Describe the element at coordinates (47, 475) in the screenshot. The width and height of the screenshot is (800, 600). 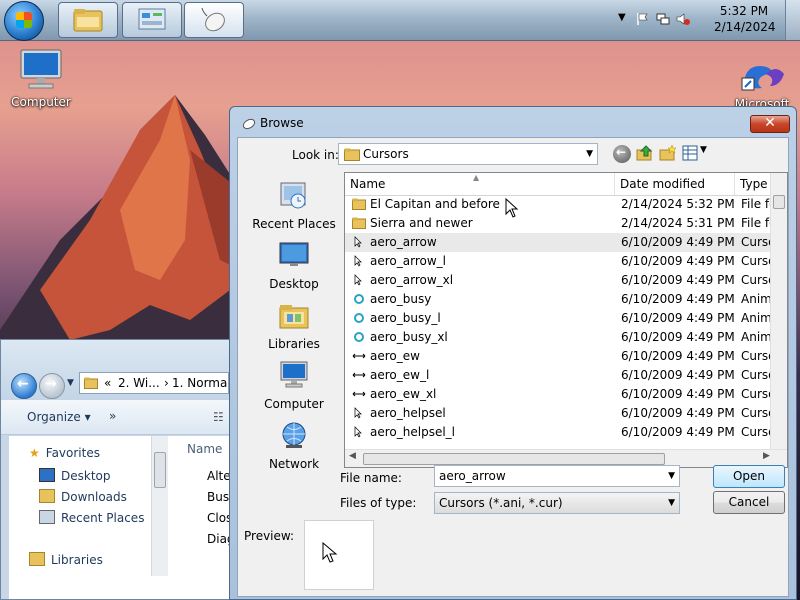
I see `desktop-icon` at that location.